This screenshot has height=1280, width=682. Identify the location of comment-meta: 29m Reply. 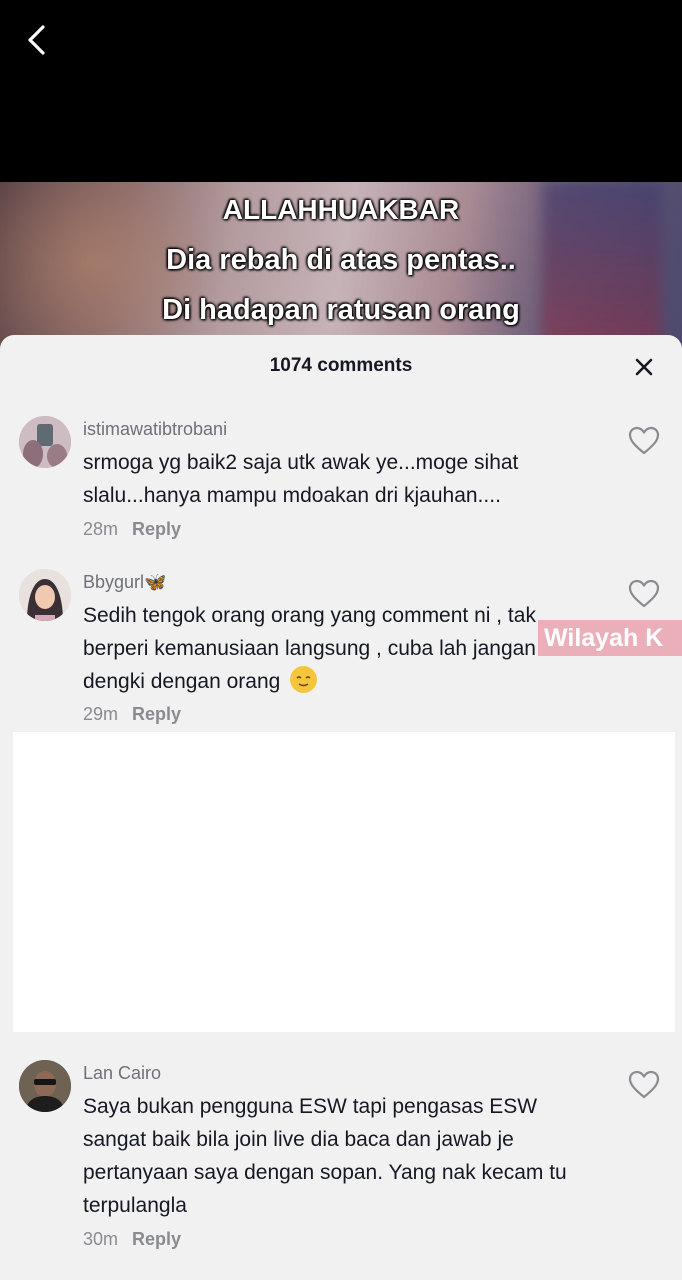
(132, 714).